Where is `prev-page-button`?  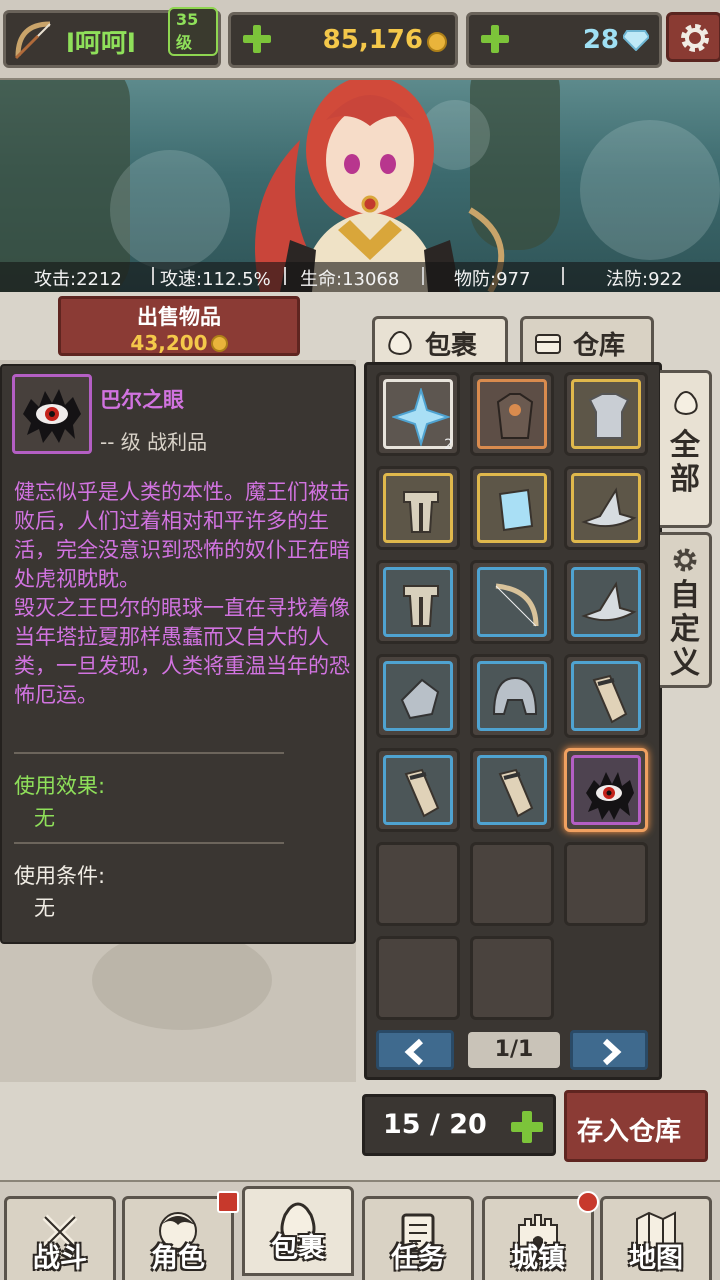
prev-page-button is located at coordinates (415, 1050).